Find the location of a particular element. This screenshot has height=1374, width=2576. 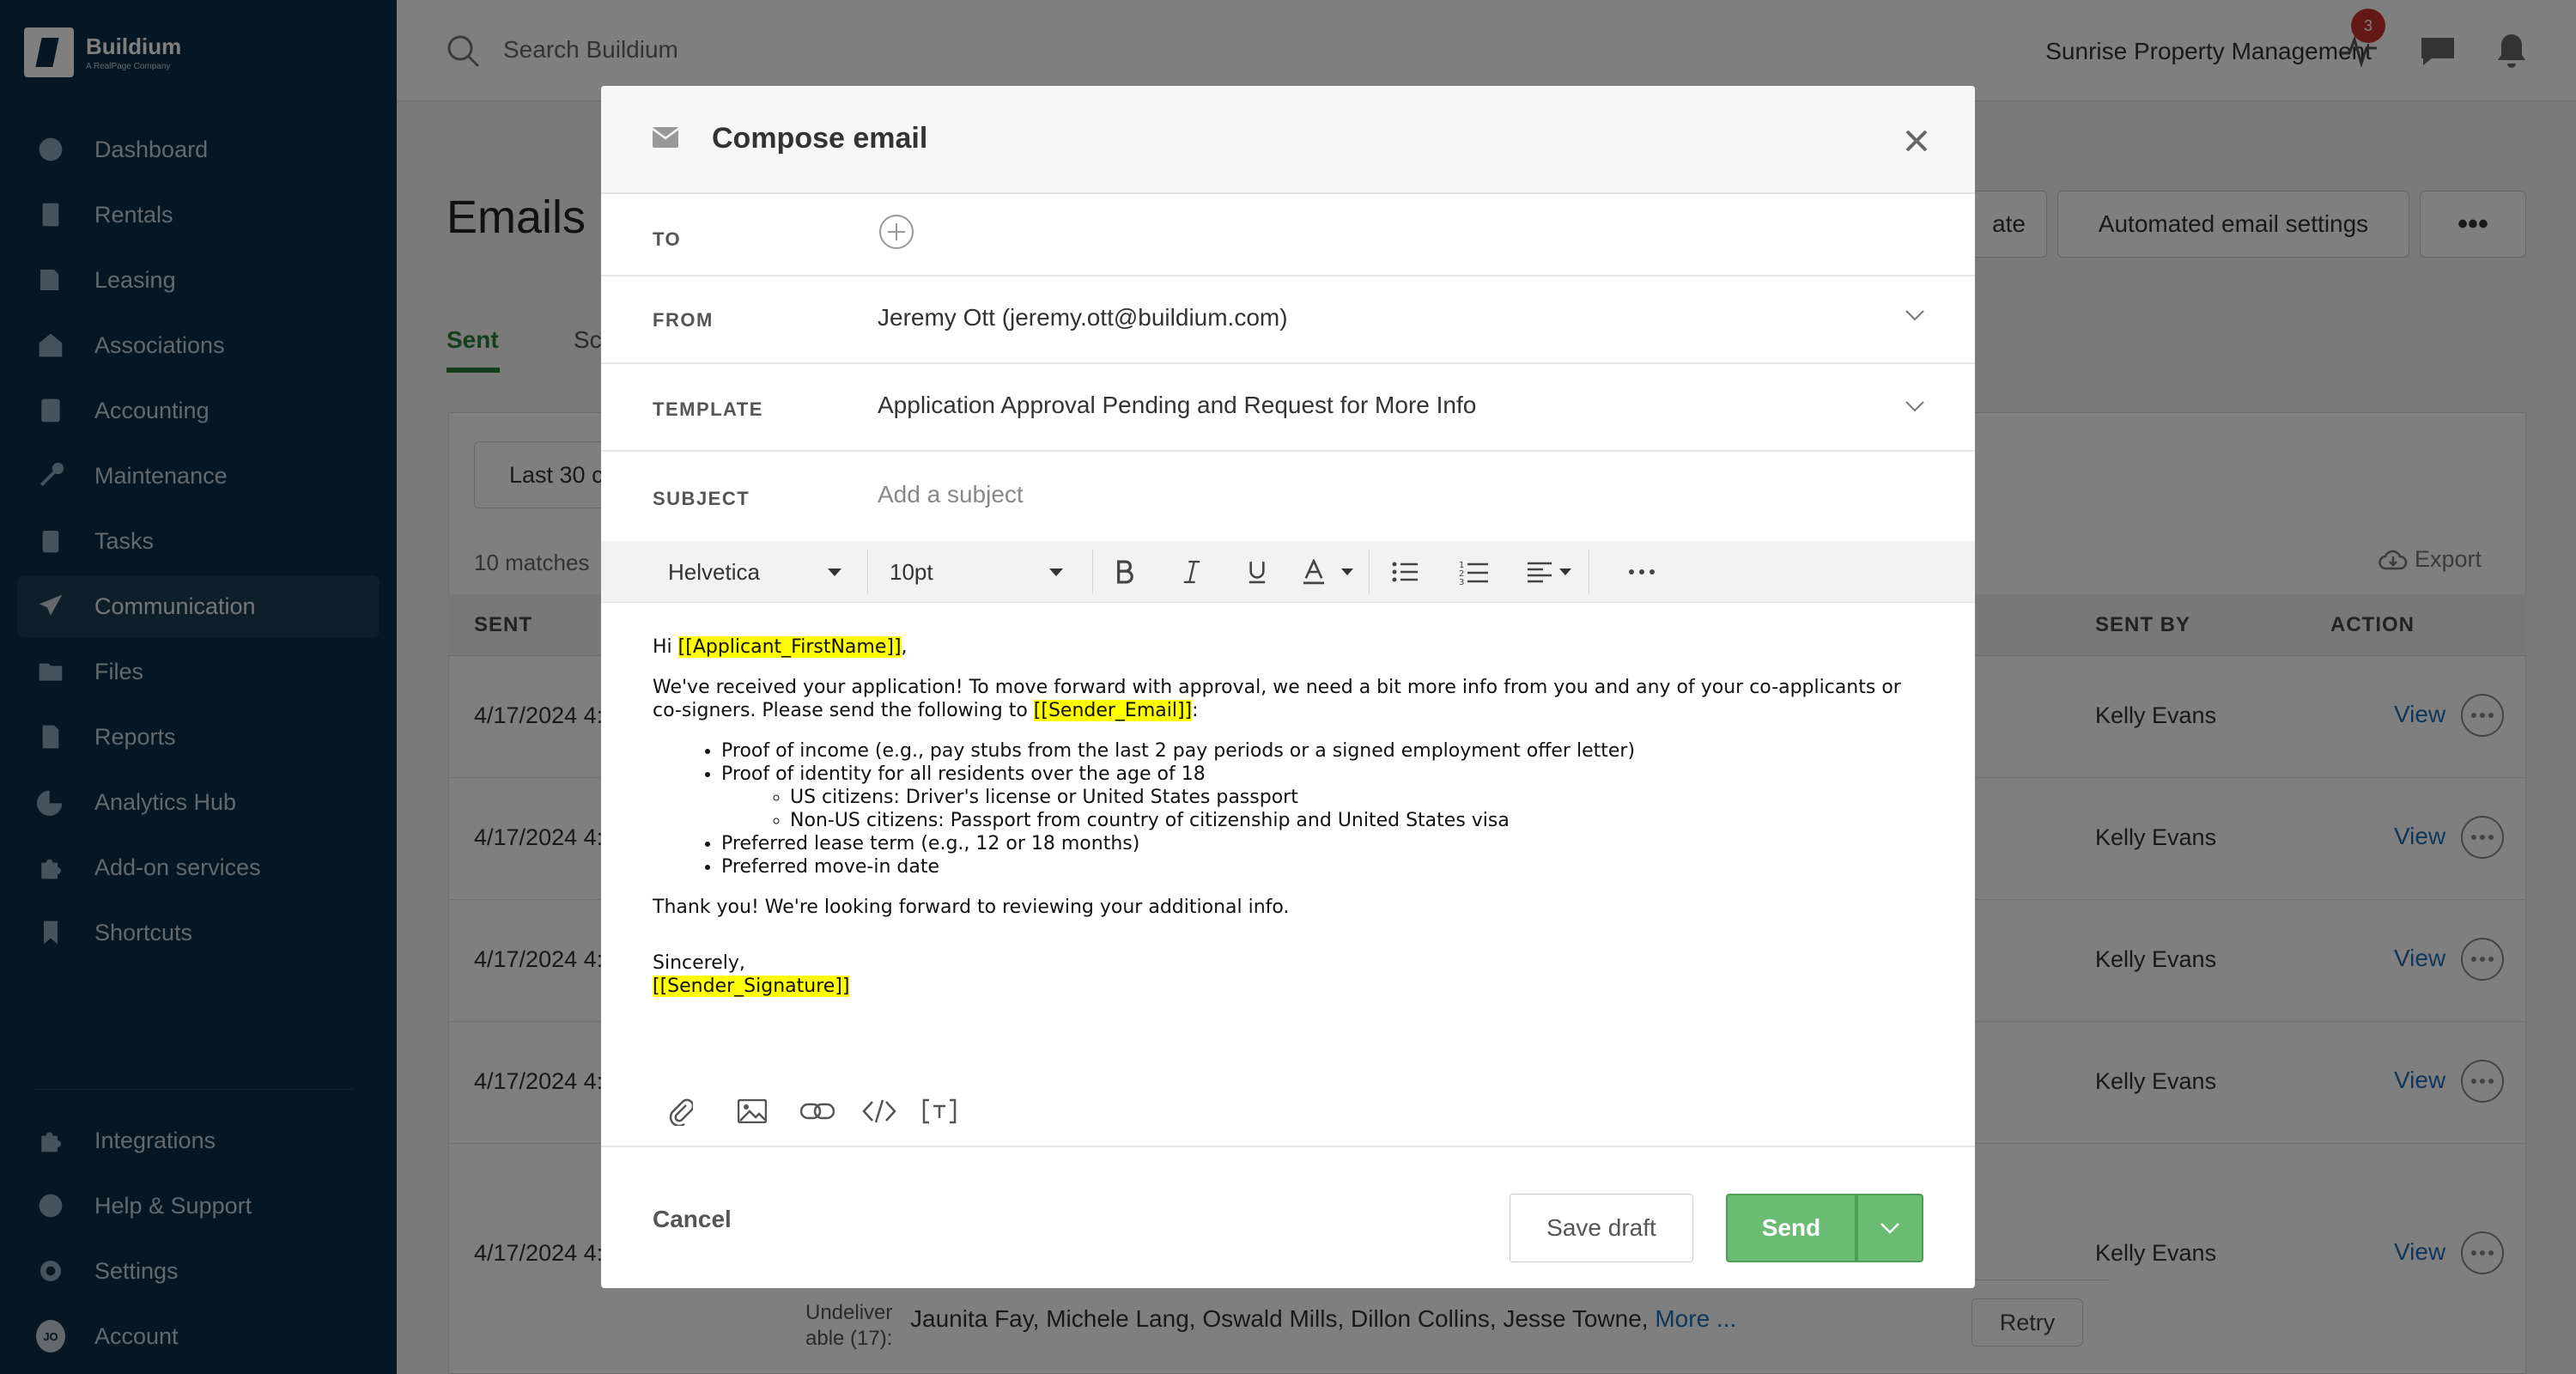

modal-footer: Cancel Save draft Send is located at coordinates (1288, 1217).